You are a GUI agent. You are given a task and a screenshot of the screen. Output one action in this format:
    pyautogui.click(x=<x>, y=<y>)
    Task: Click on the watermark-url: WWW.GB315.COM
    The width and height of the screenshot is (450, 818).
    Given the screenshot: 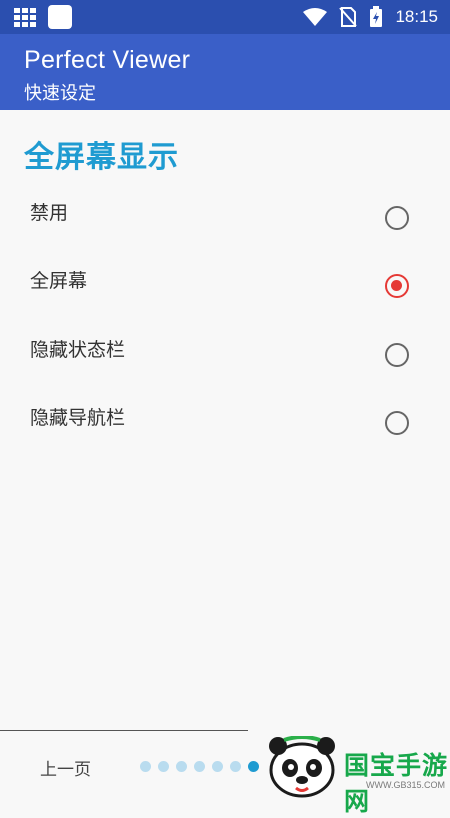 What is the action you would take?
    pyautogui.click(x=406, y=785)
    